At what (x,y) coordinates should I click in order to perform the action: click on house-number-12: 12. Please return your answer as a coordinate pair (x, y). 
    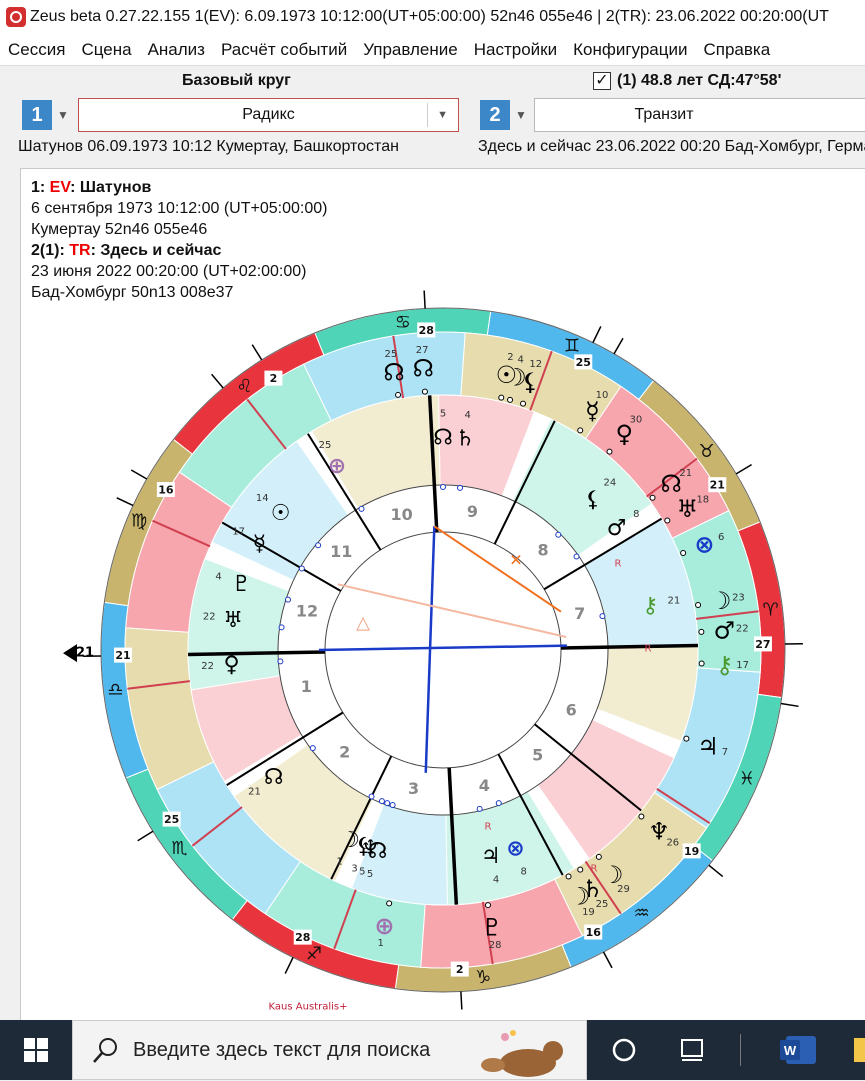
    Looking at the image, I should click on (307, 610).